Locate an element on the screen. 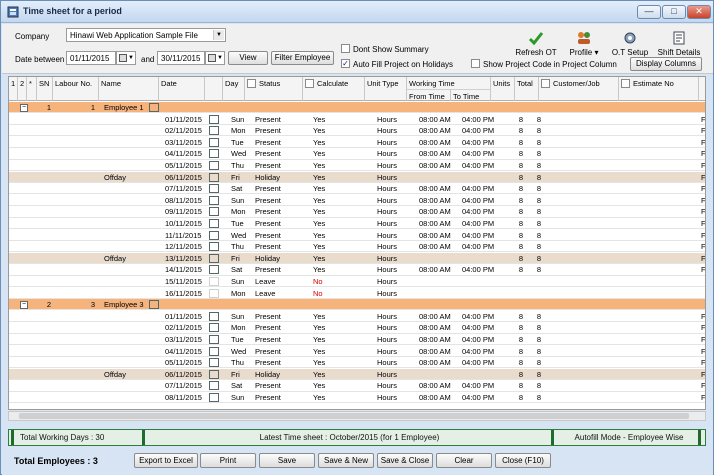  date-cell: 05/11/2015 is located at coordinates (185, 362).